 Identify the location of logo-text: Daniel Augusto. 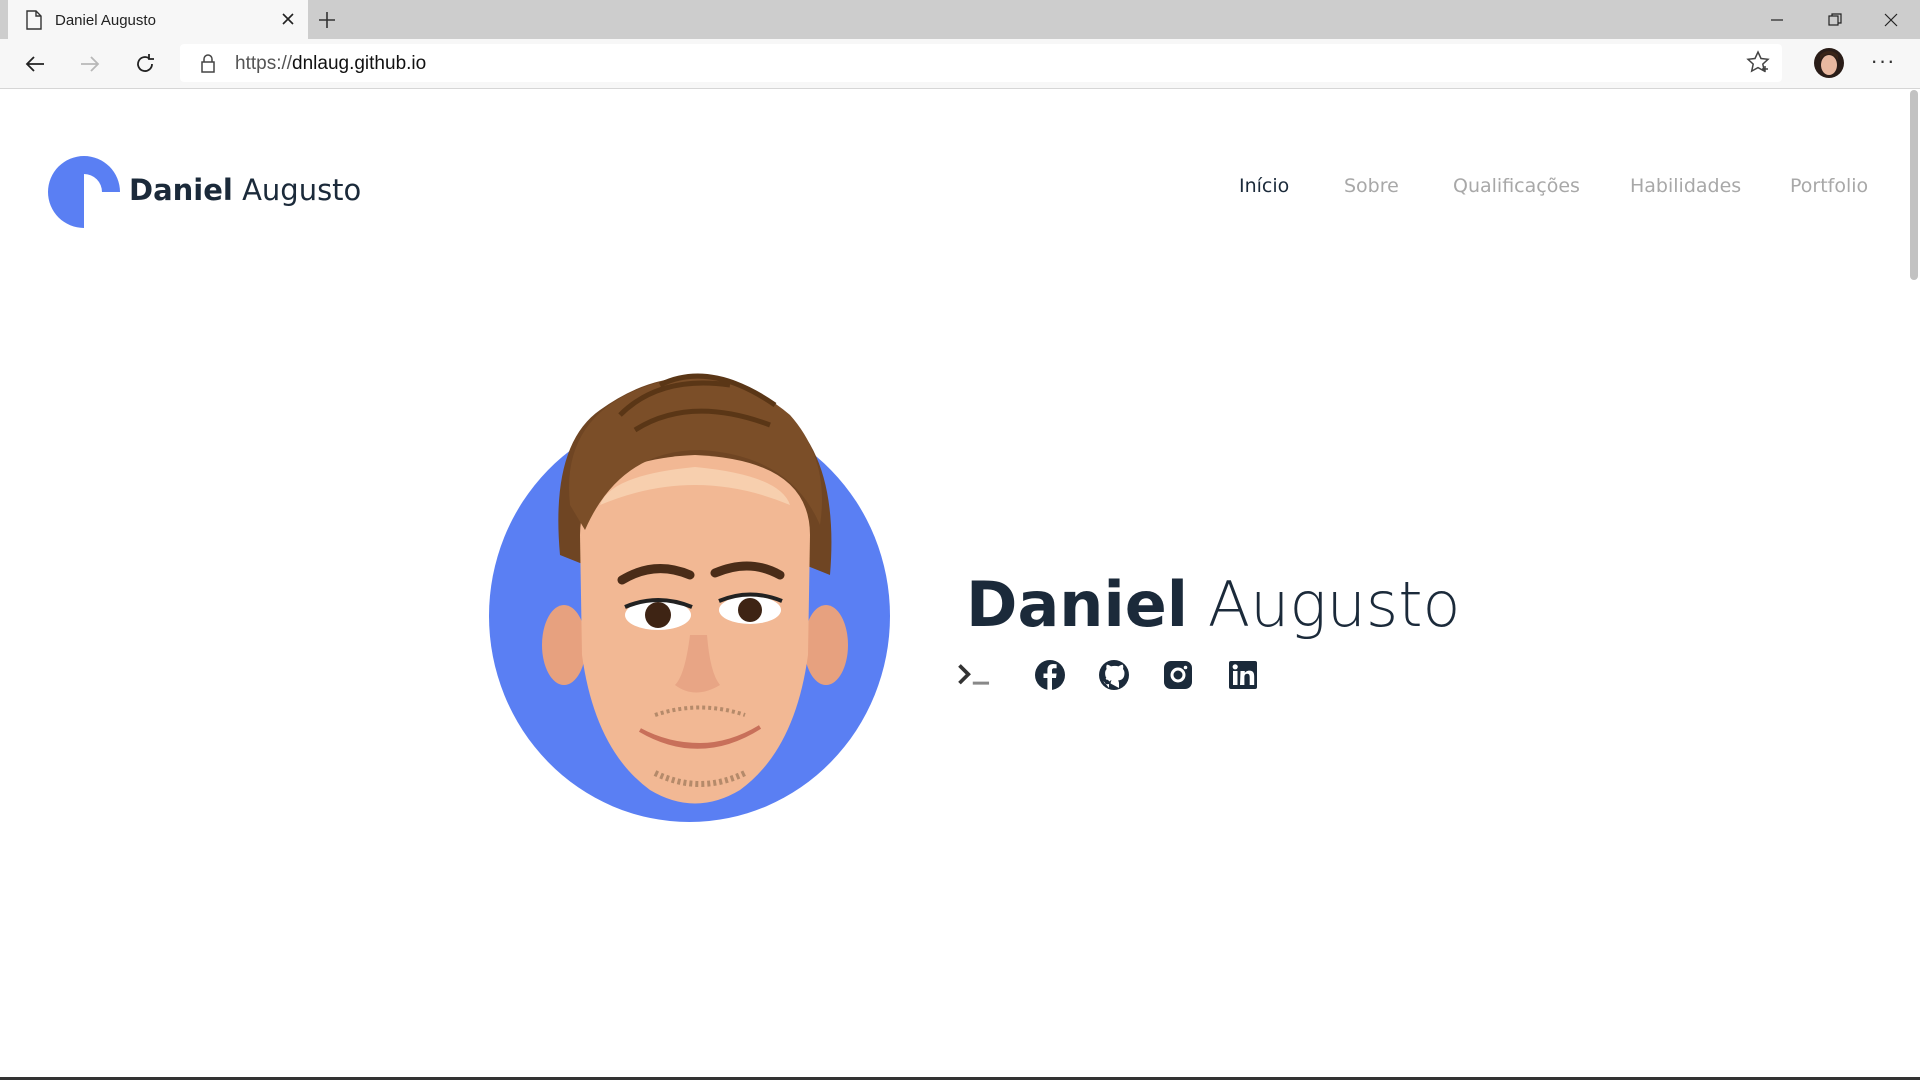
(245, 190).